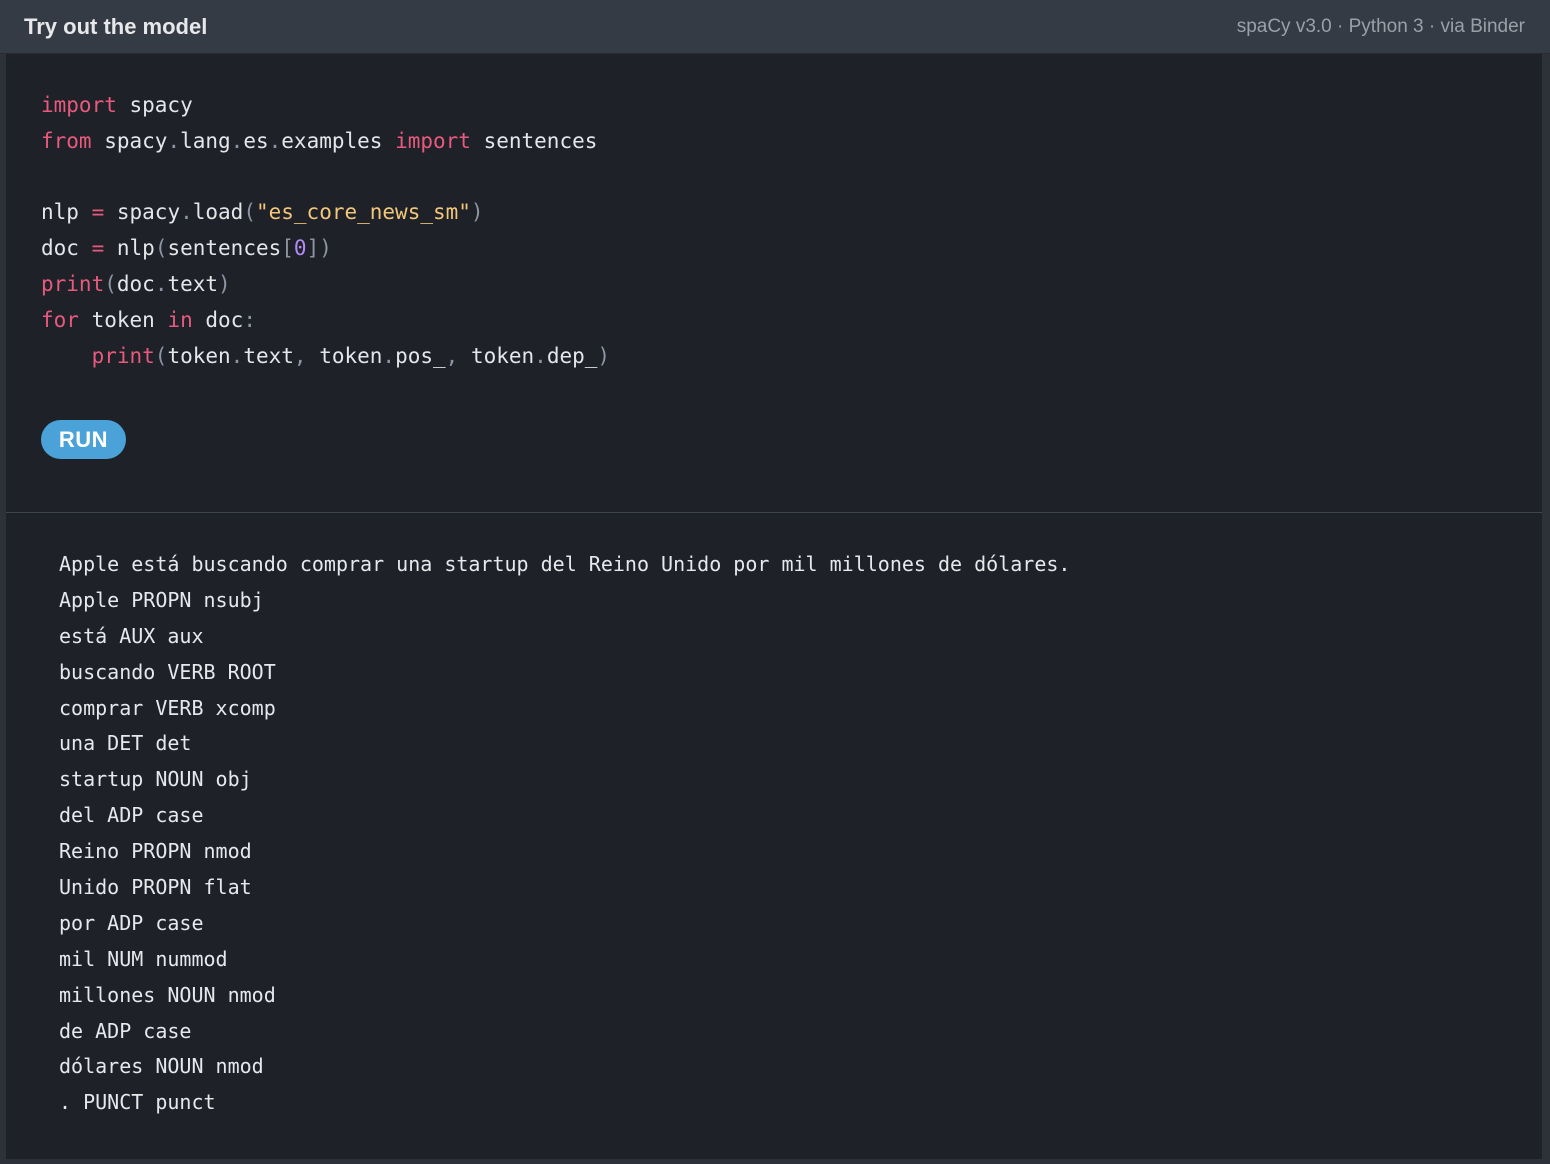 This screenshot has width=1550, height=1164. Describe the element at coordinates (256, 140) in the screenshot. I see `code-token: es` at that location.